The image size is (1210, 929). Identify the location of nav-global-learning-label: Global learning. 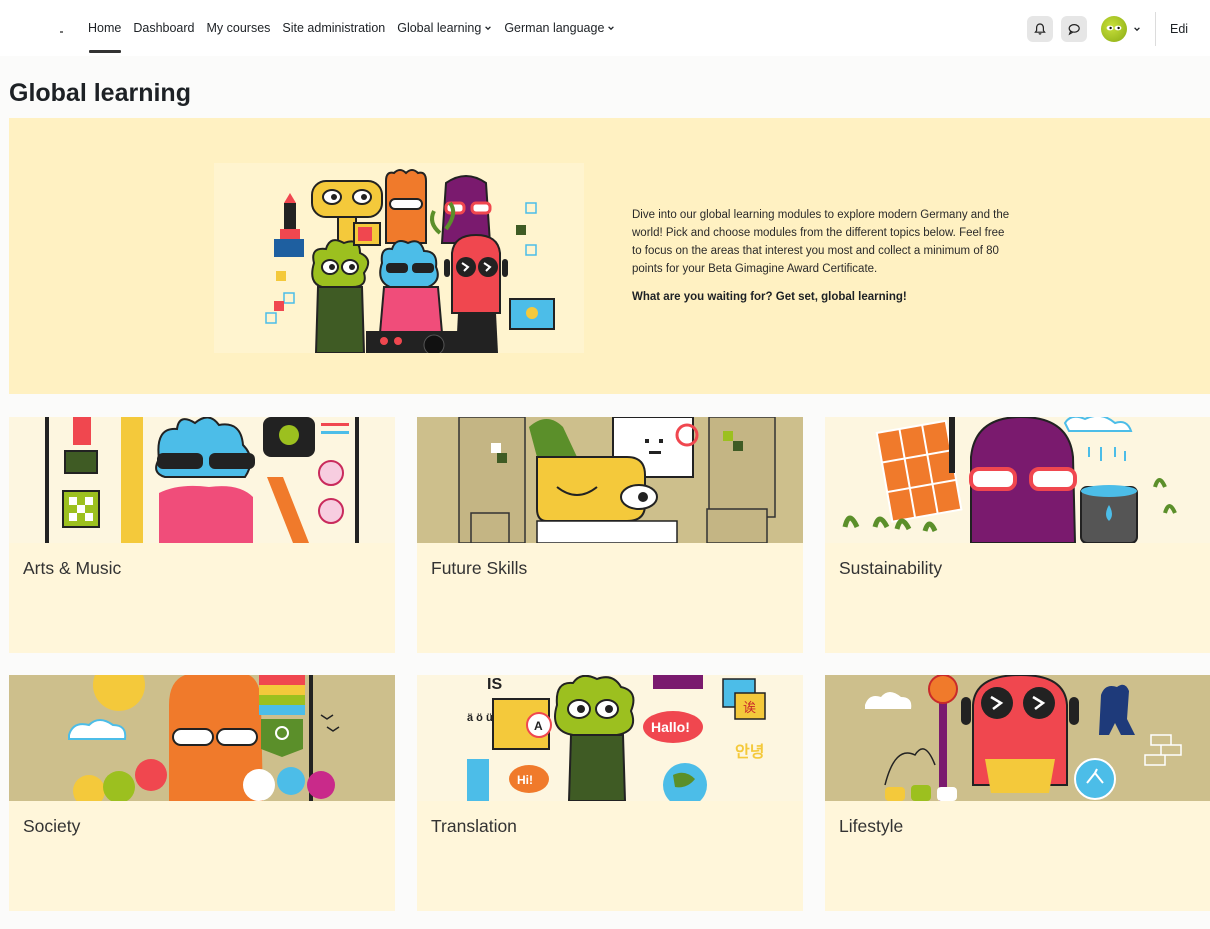
(439, 28).